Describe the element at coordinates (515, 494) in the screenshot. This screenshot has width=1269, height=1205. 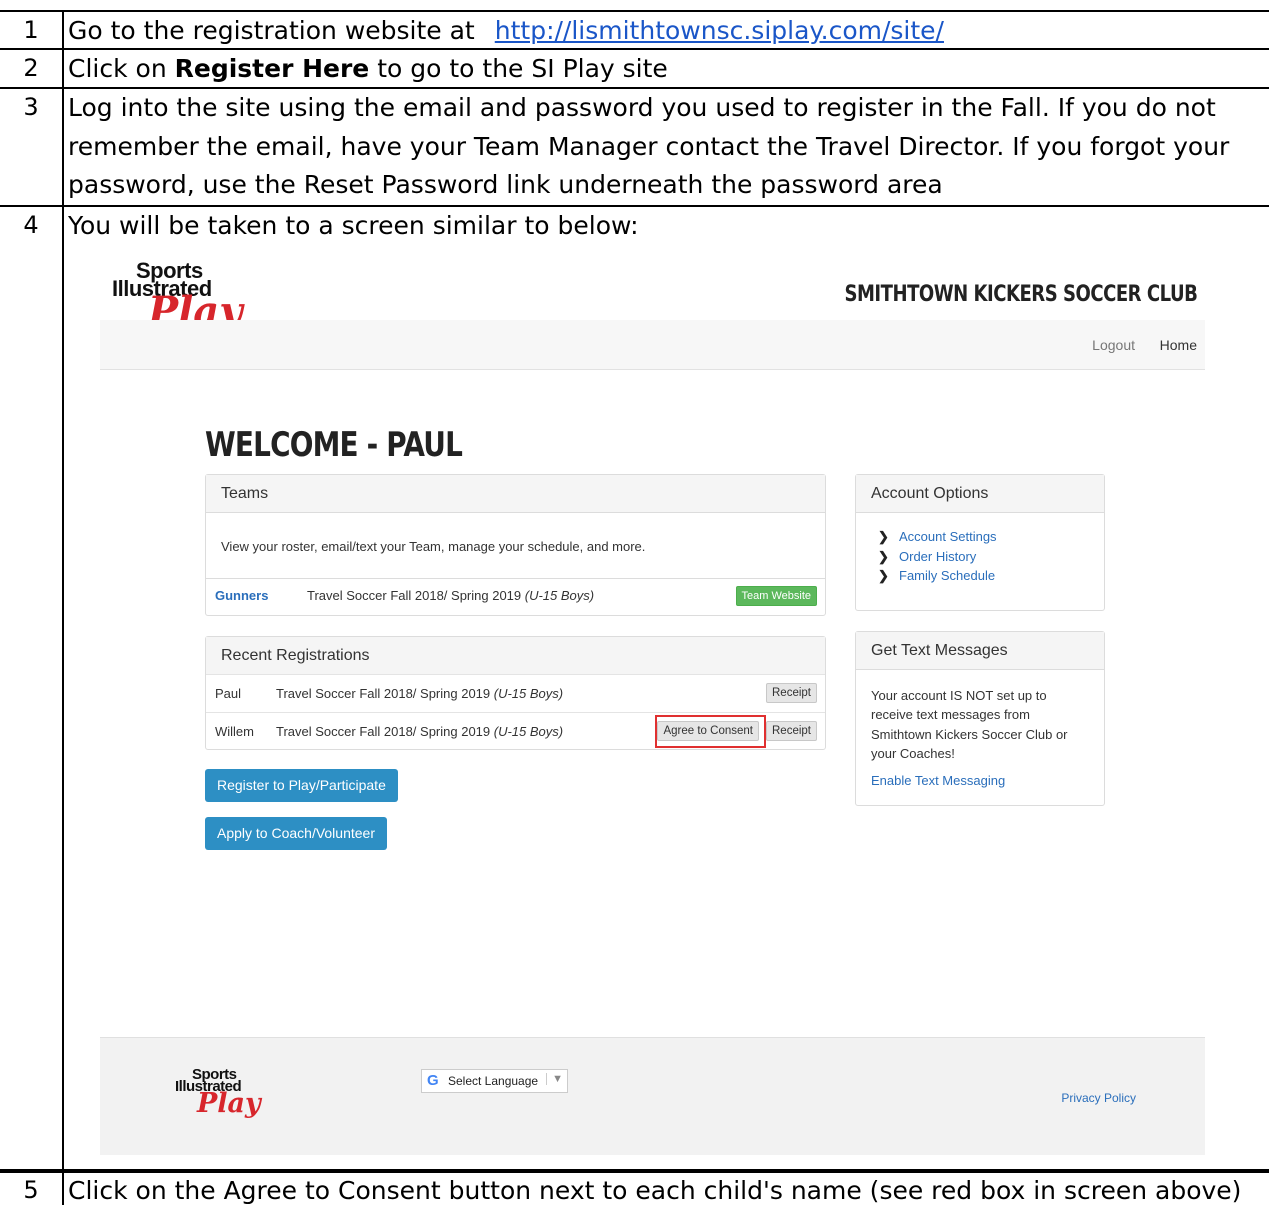
I see `panel-title: Teams` at that location.